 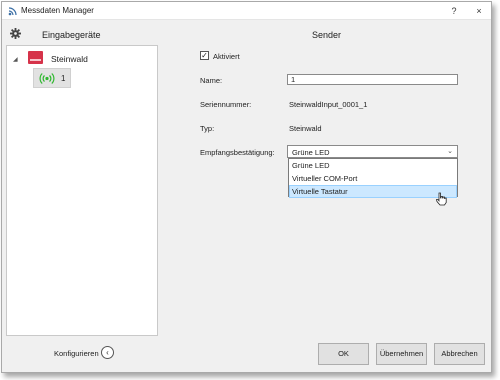 I want to click on close-button: ×, so click(x=479, y=11).